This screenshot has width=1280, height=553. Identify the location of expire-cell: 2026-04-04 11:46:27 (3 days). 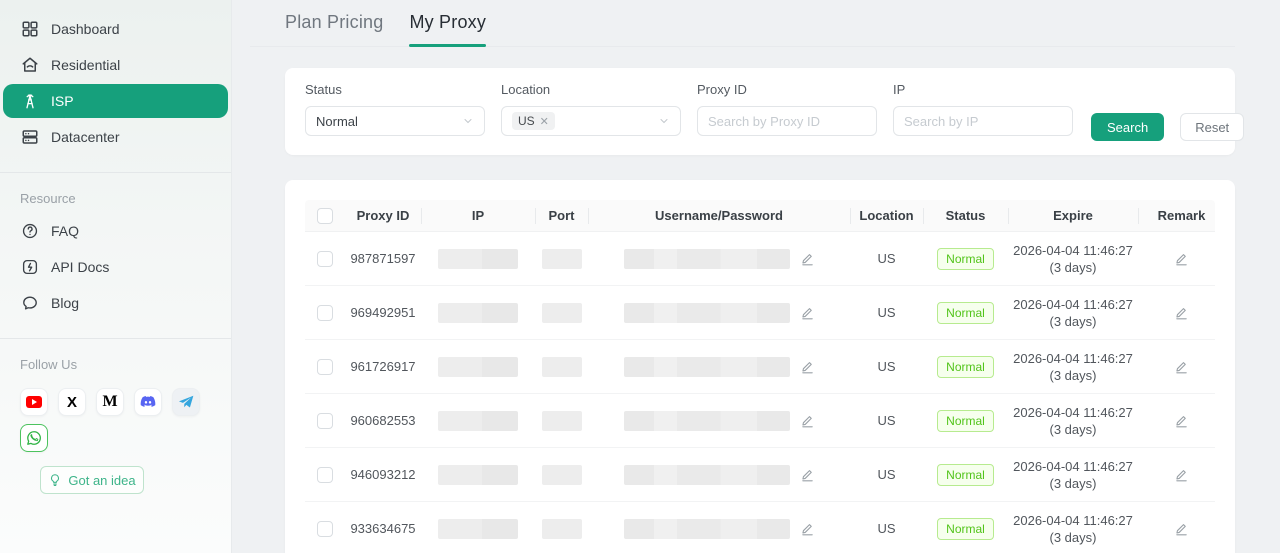
(1073, 313).